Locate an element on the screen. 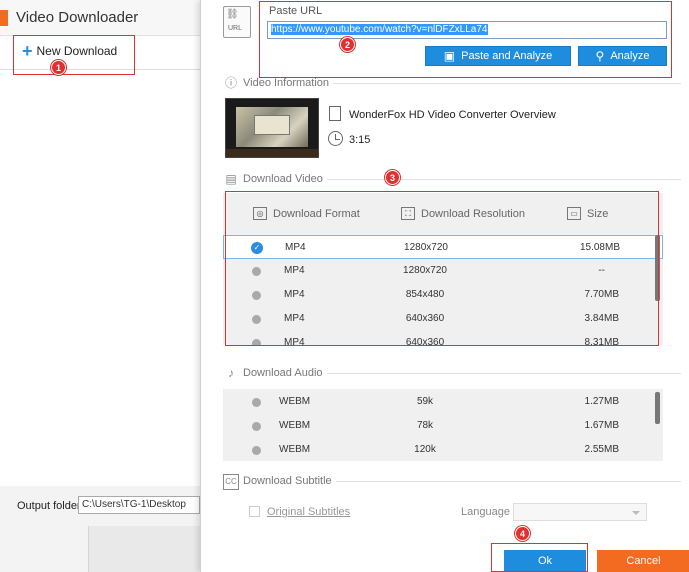 The width and height of the screenshot is (689, 572). ok-button: Ok is located at coordinates (545, 561).